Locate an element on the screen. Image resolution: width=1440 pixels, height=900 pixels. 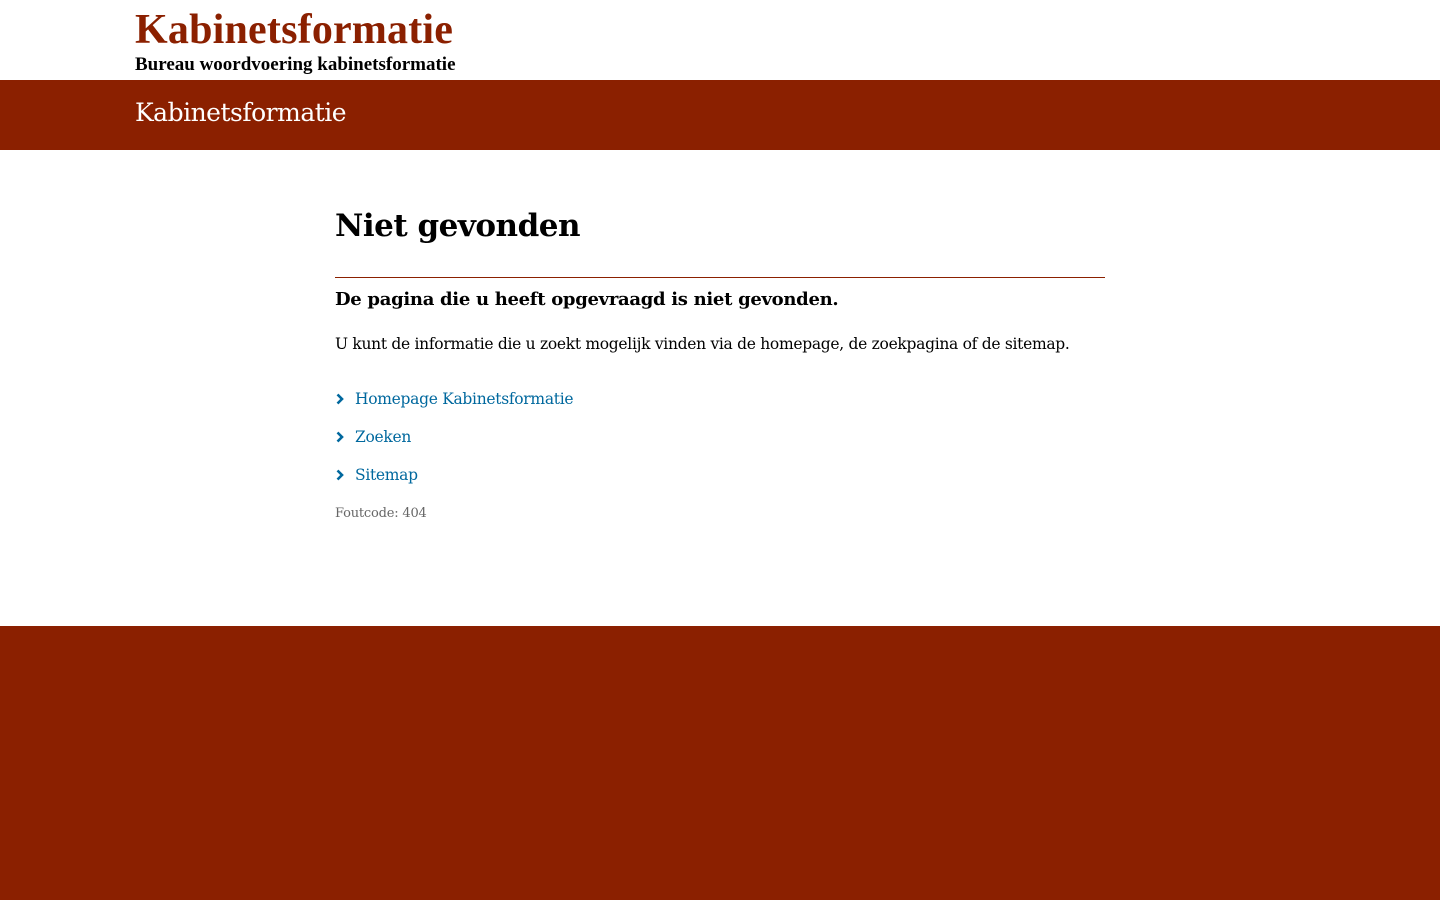
list-item: Homepage Kabinetsformatie is located at coordinates (454, 399).